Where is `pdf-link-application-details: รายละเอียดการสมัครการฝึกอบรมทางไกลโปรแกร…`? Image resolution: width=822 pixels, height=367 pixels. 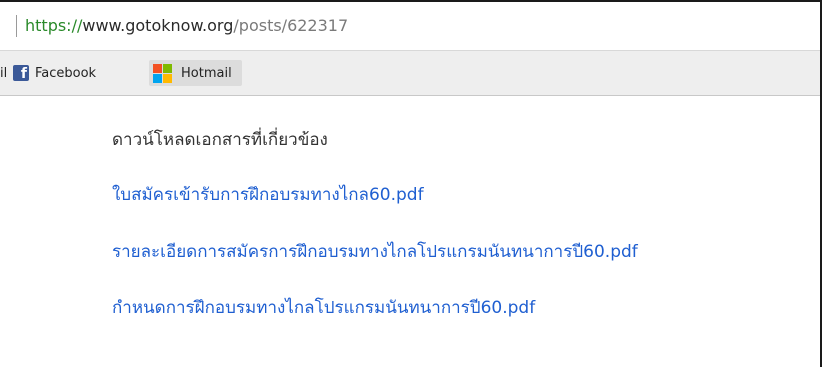 pdf-link-application-details: รายละเอียดการสมัครการฝึกอบรมทางไกลโปรแกร… is located at coordinates (375, 251).